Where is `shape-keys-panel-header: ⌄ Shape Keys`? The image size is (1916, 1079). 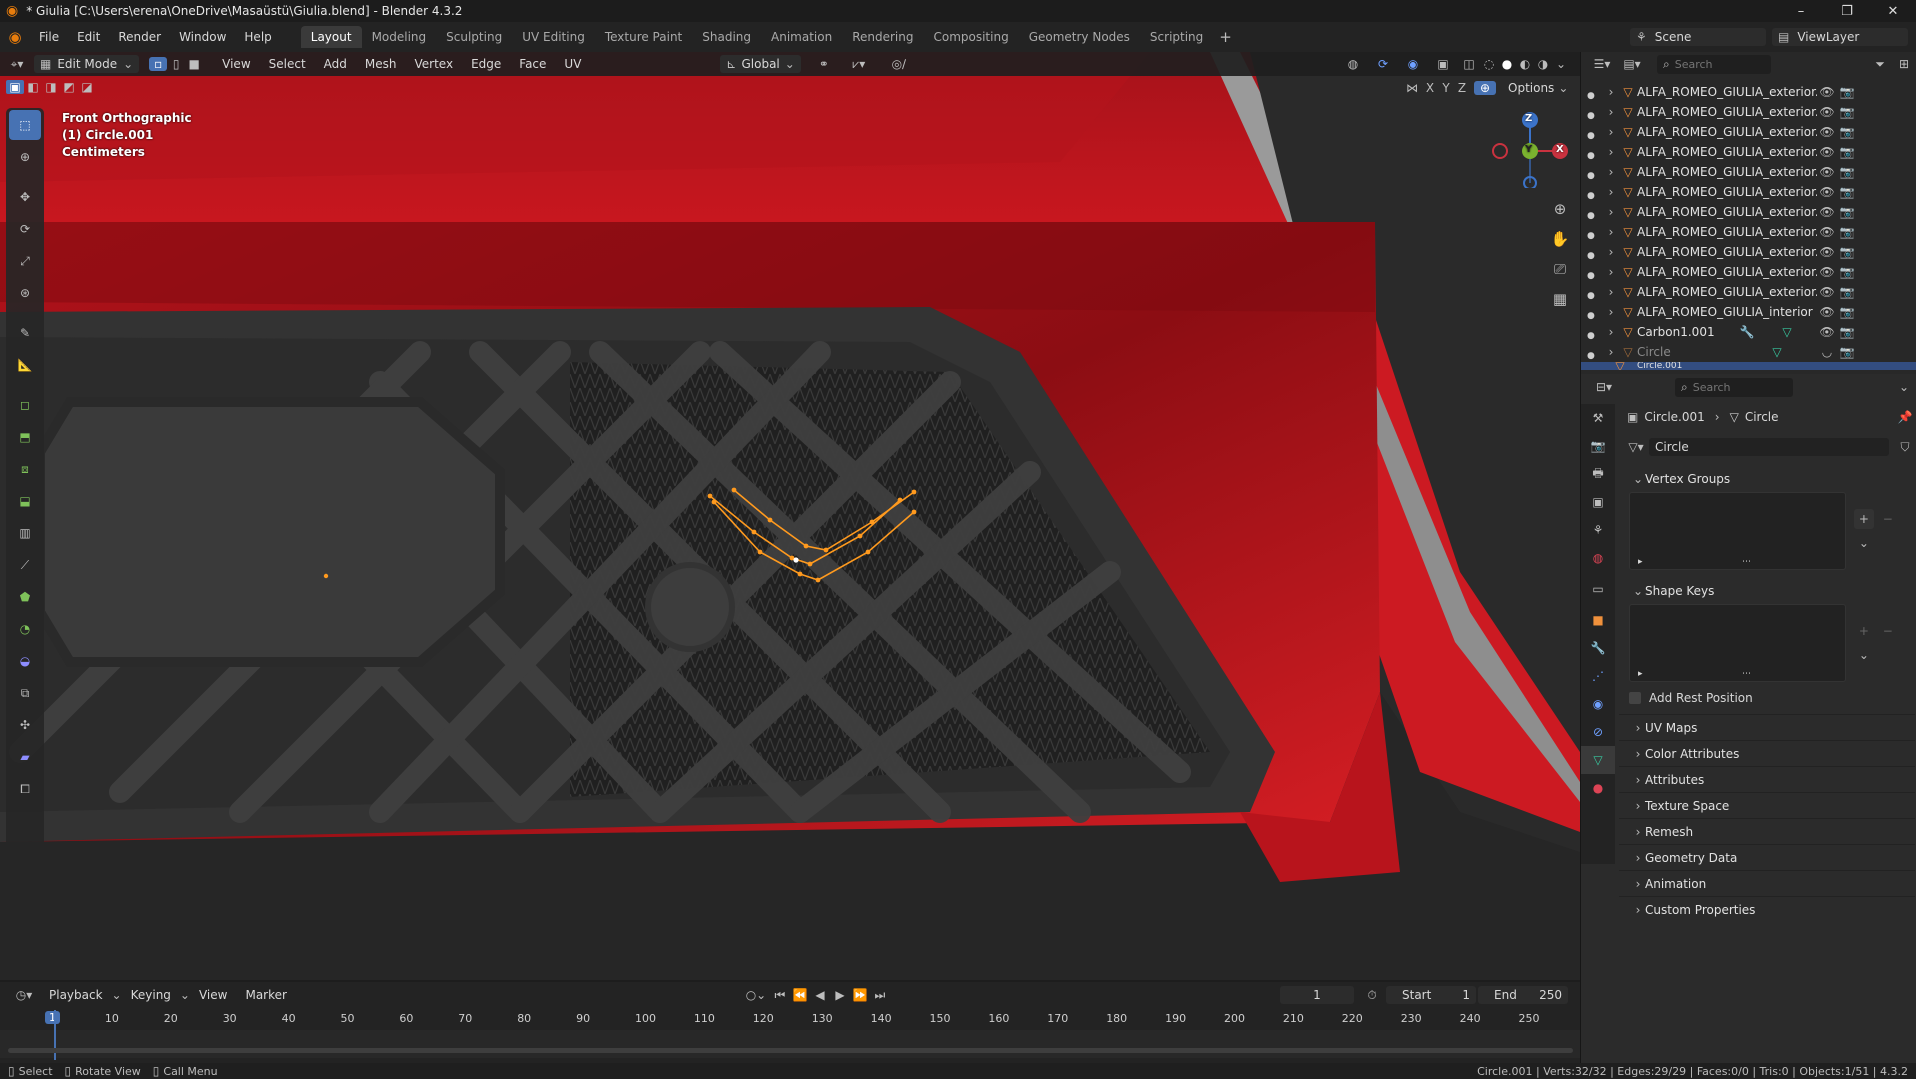
shape-keys-panel-header: ⌄ Shape Keys is located at coordinates (1767, 591).